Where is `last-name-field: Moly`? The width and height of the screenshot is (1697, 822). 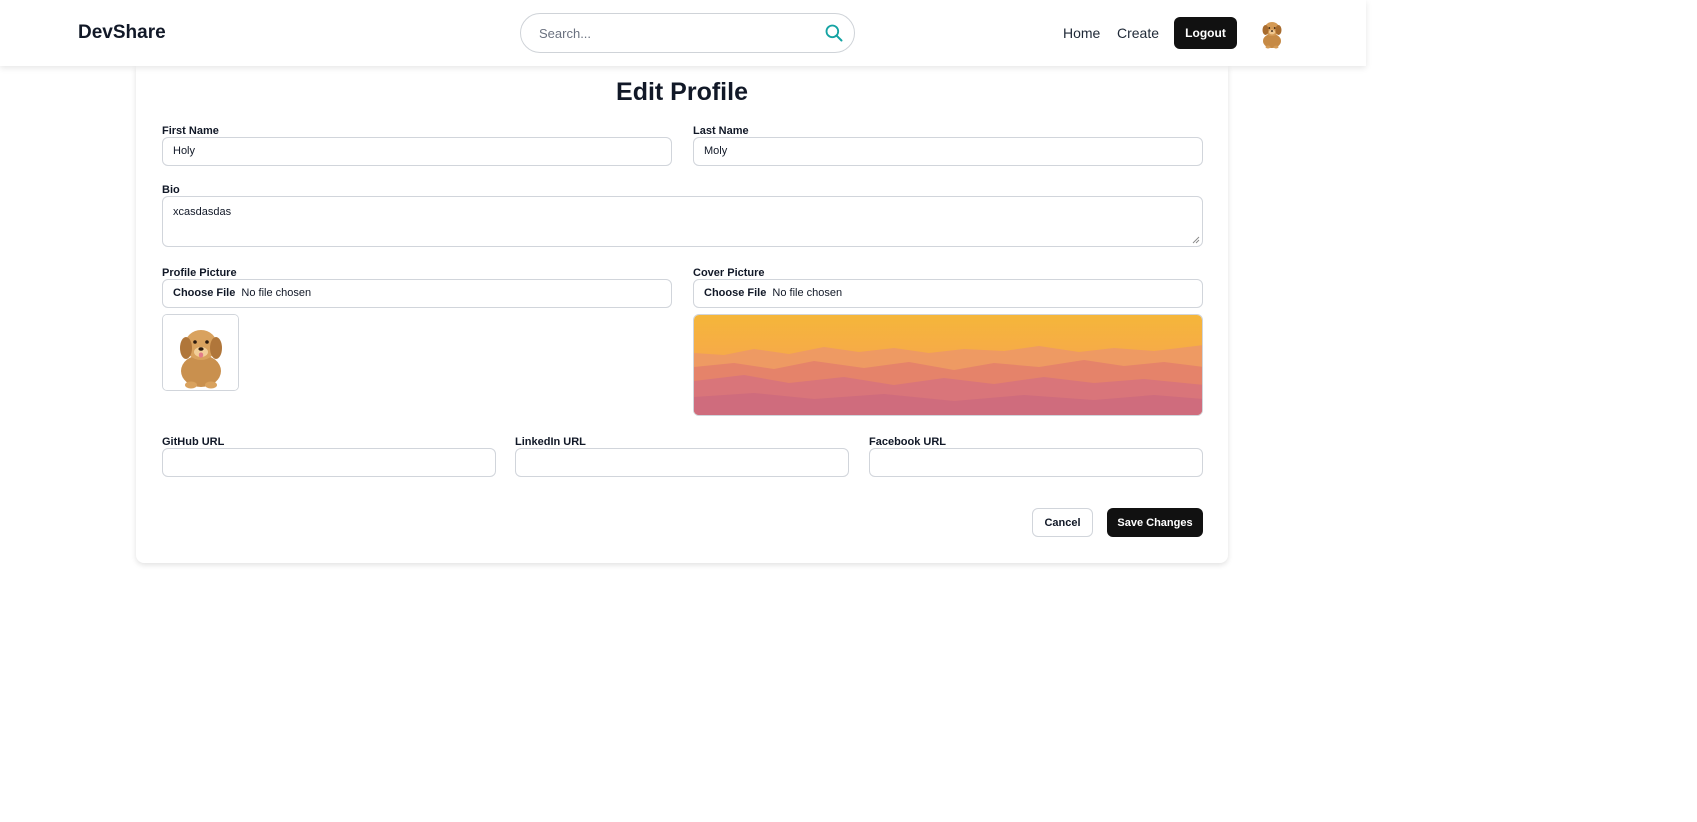 last-name-field: Moly is located at coordinates (948, 151).